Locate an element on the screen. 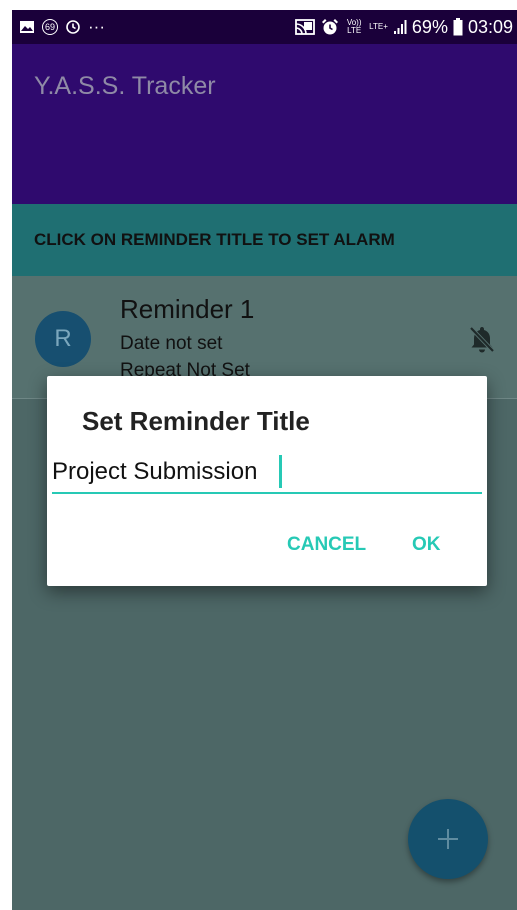  instruction-banner: CLICK ON REMINDER TITLE TO SET ALARM is located at coordinates (264, 240).